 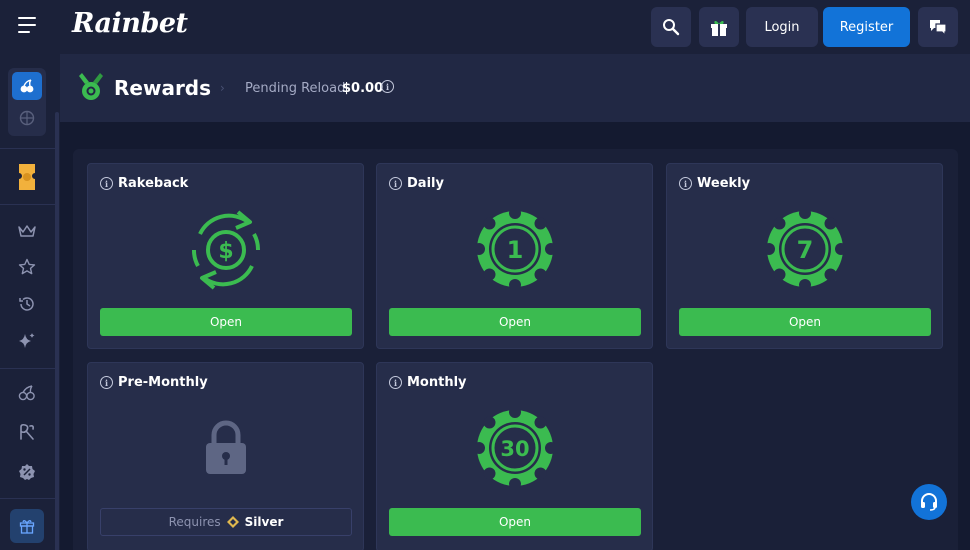 I want to click on sidebar-item-casino, so click(x=27, y=86).